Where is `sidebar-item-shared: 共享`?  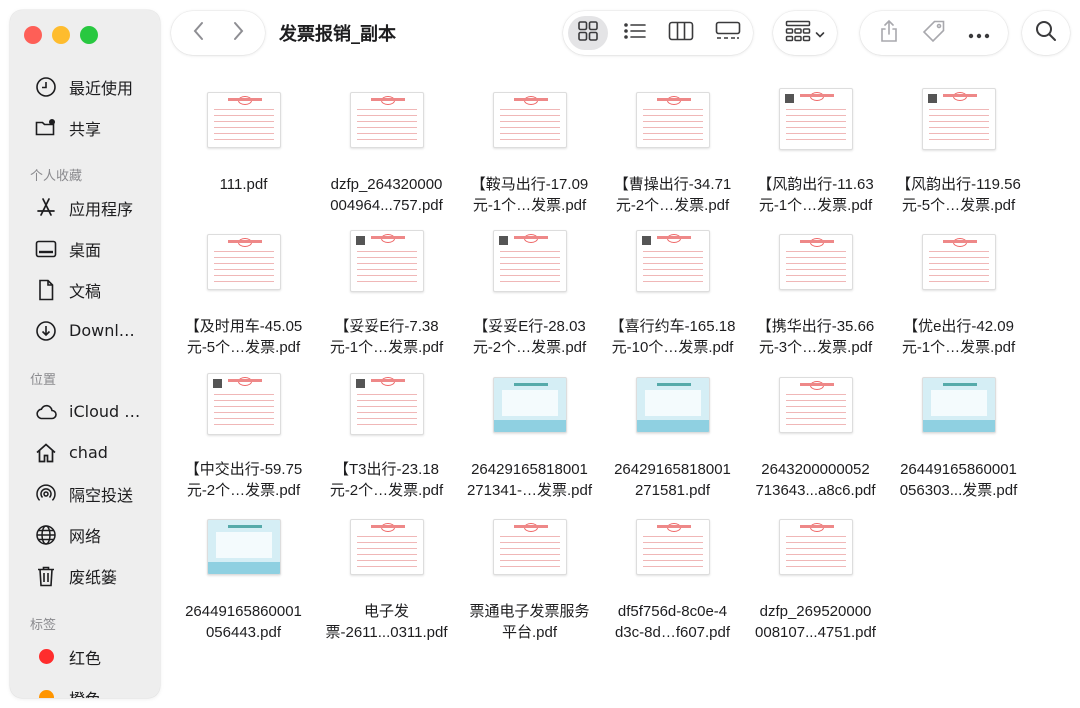
sidebar-item-shared: 共享 is located at coordinates (85, 127).